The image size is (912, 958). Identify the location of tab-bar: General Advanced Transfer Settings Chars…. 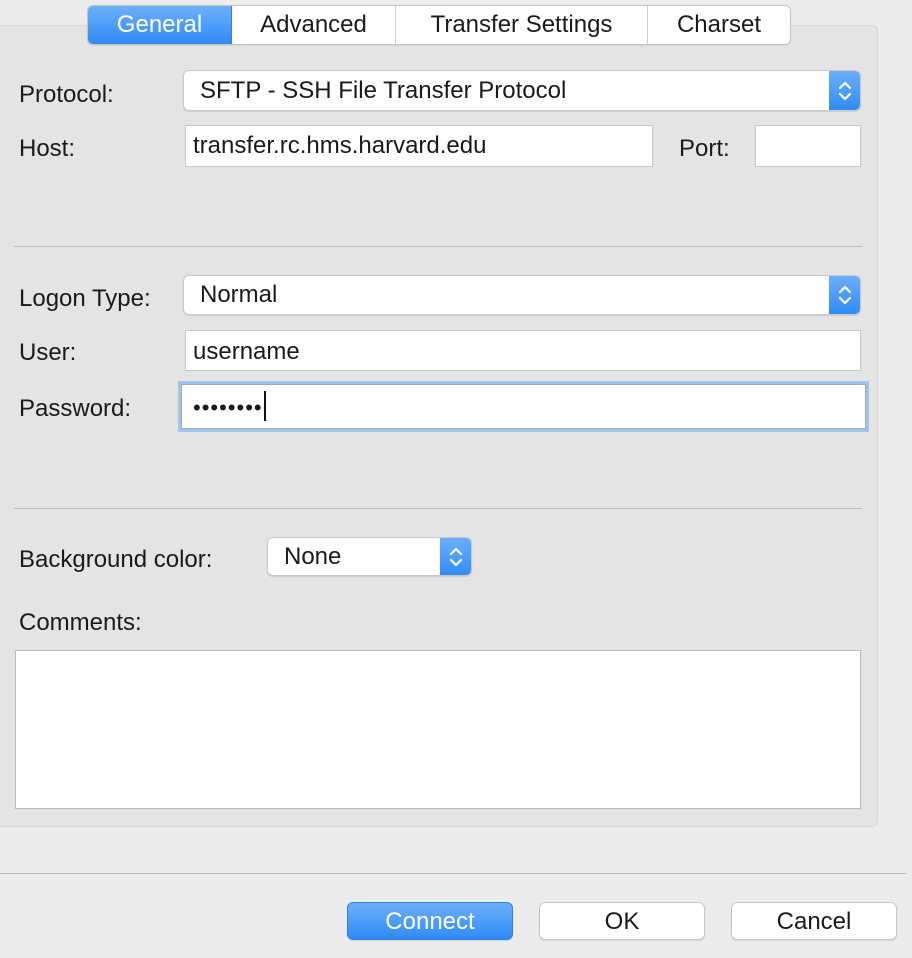
(439, 25).